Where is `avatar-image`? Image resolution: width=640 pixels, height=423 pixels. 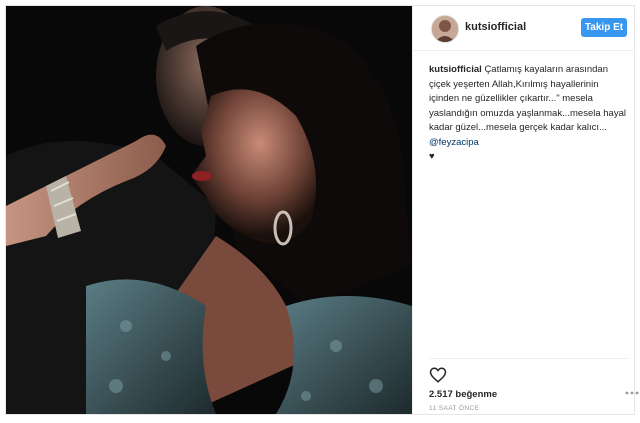
avatar-image is located at coordinates (445, 29).